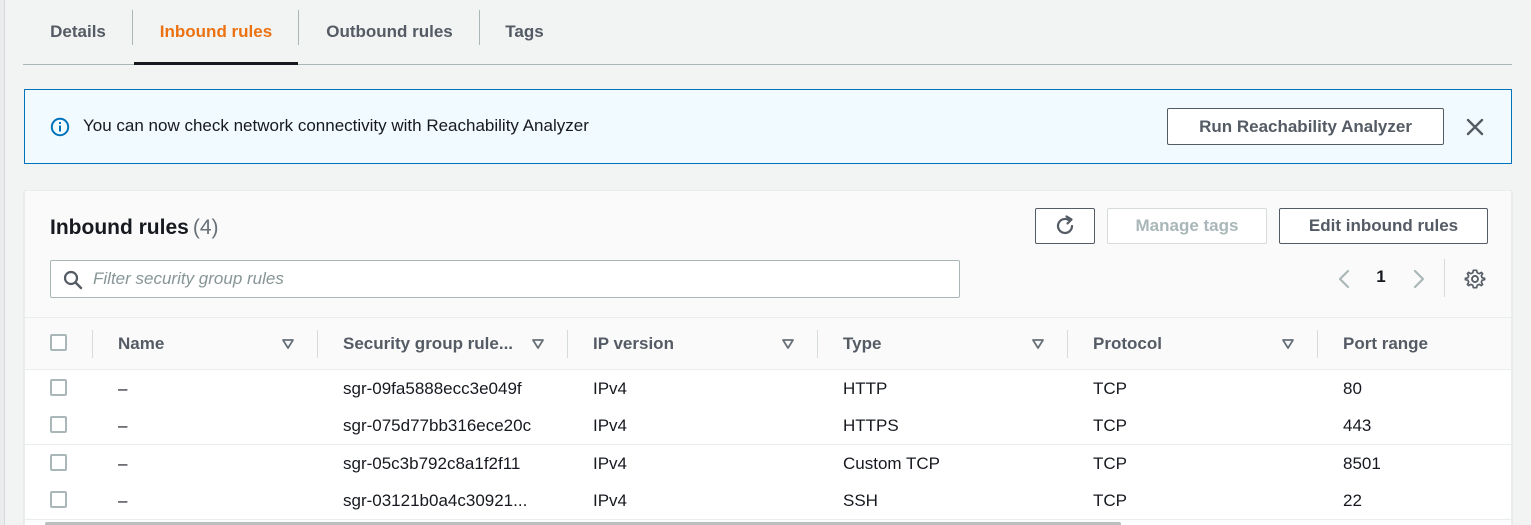 The height and width of the screenshot is (525, 1531). What do you see at coordinates (633, 343) in the screenshot?
I see `column-header-ip-version-label: IP version` at bounding box center [633, 343].